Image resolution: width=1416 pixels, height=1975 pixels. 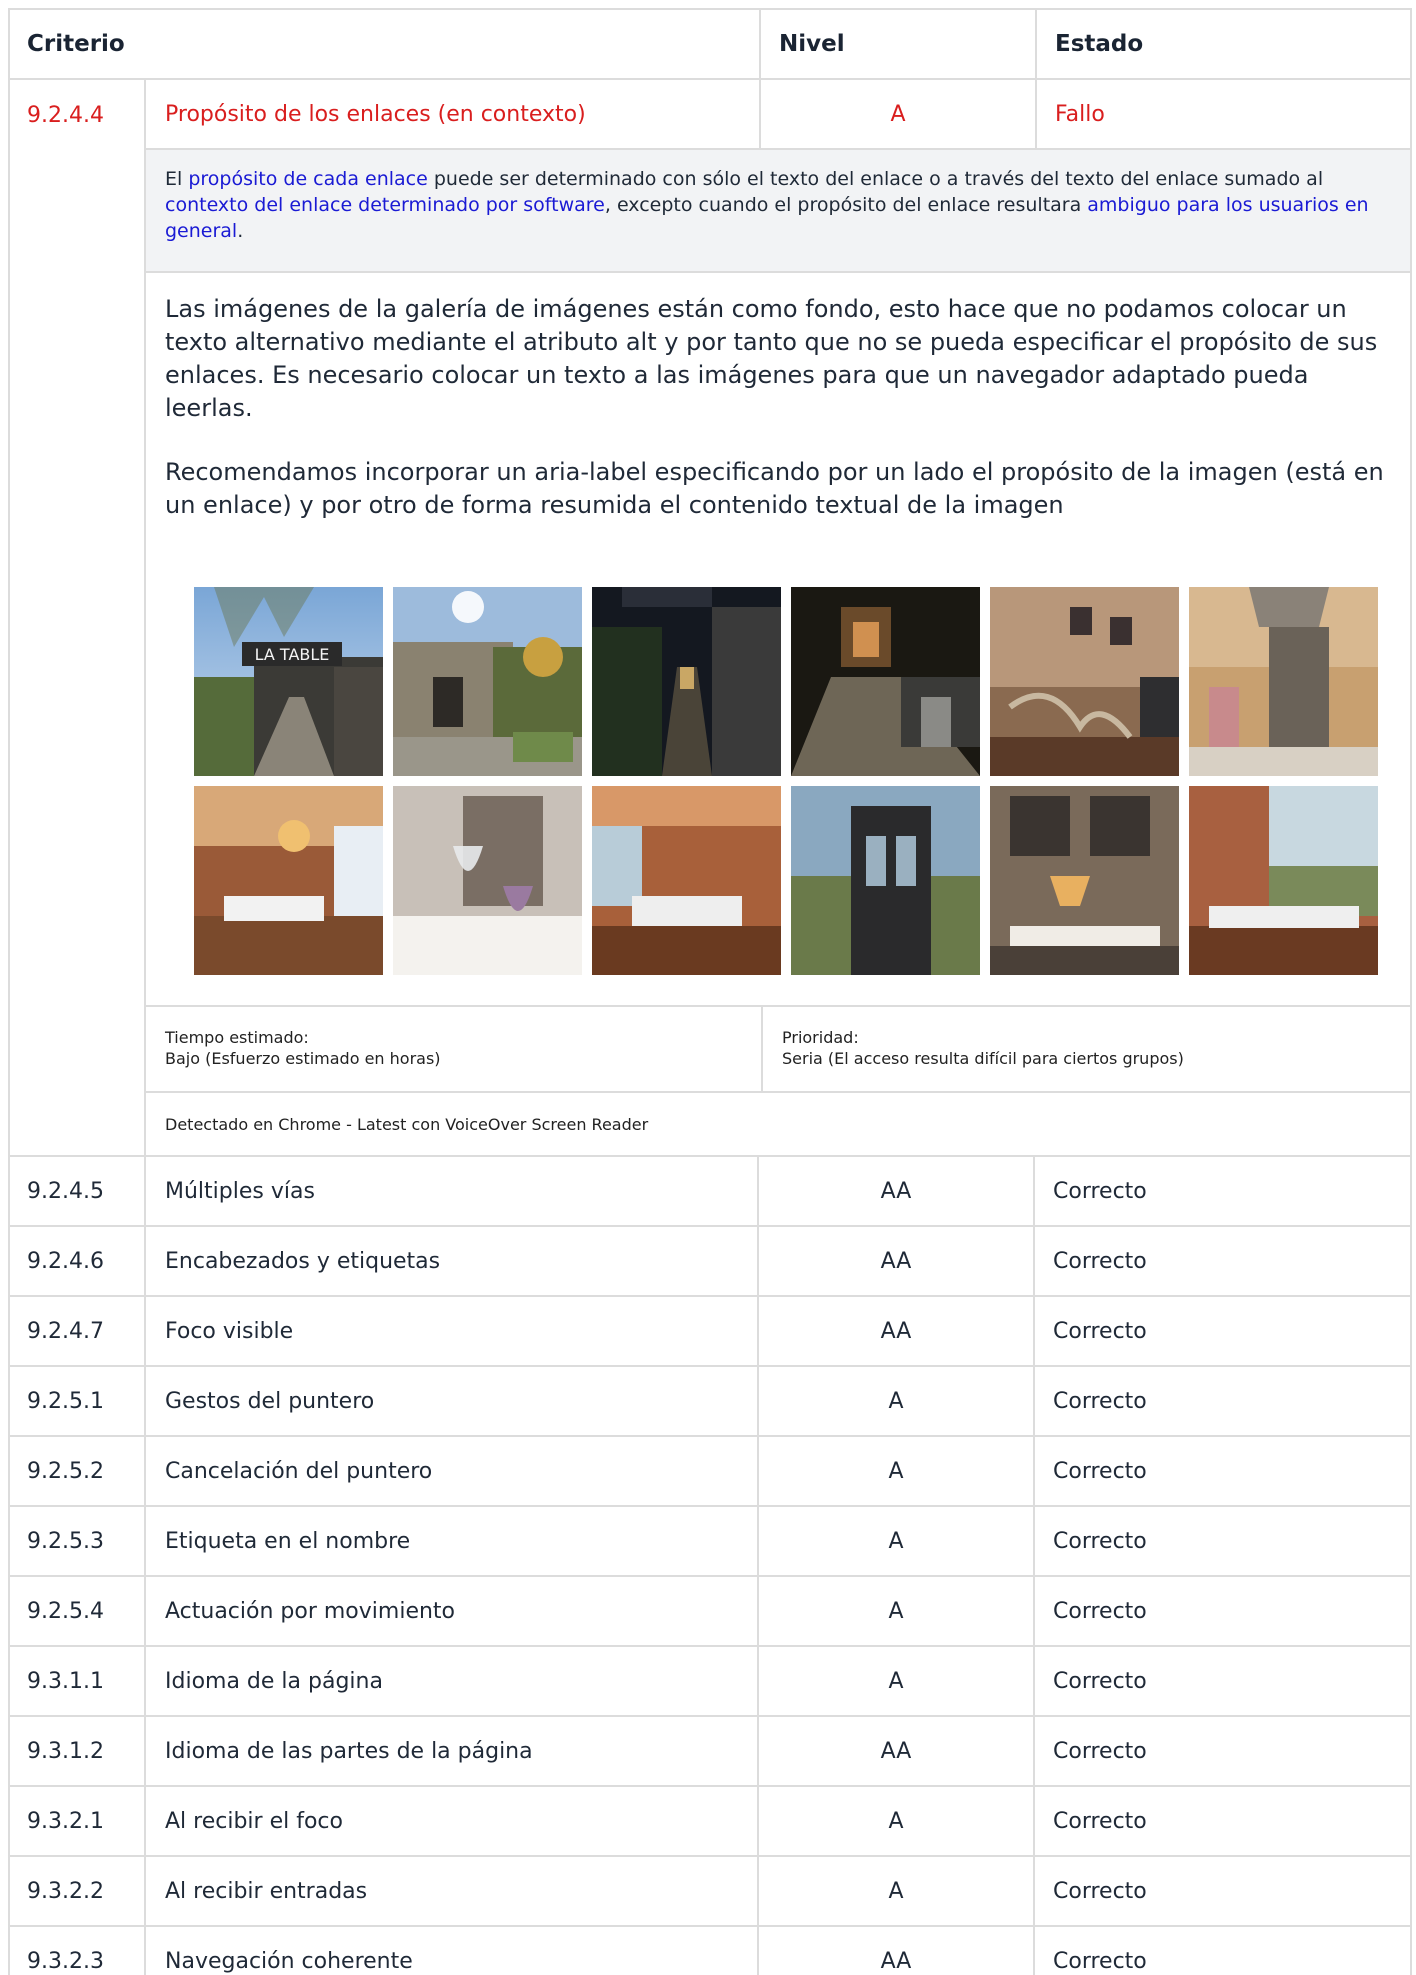 I want to click on criterion-name: Múltiples vías, so click(x=450, y=1191).